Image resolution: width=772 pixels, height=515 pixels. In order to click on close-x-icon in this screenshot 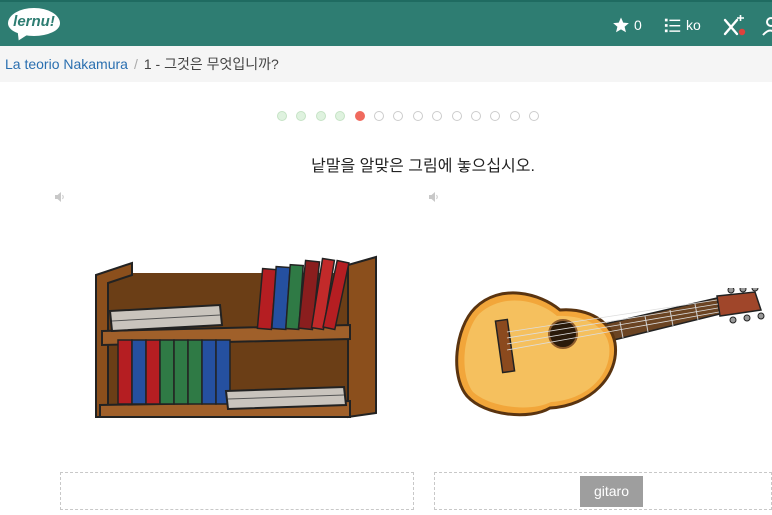, I will do `click(734, 25)`.